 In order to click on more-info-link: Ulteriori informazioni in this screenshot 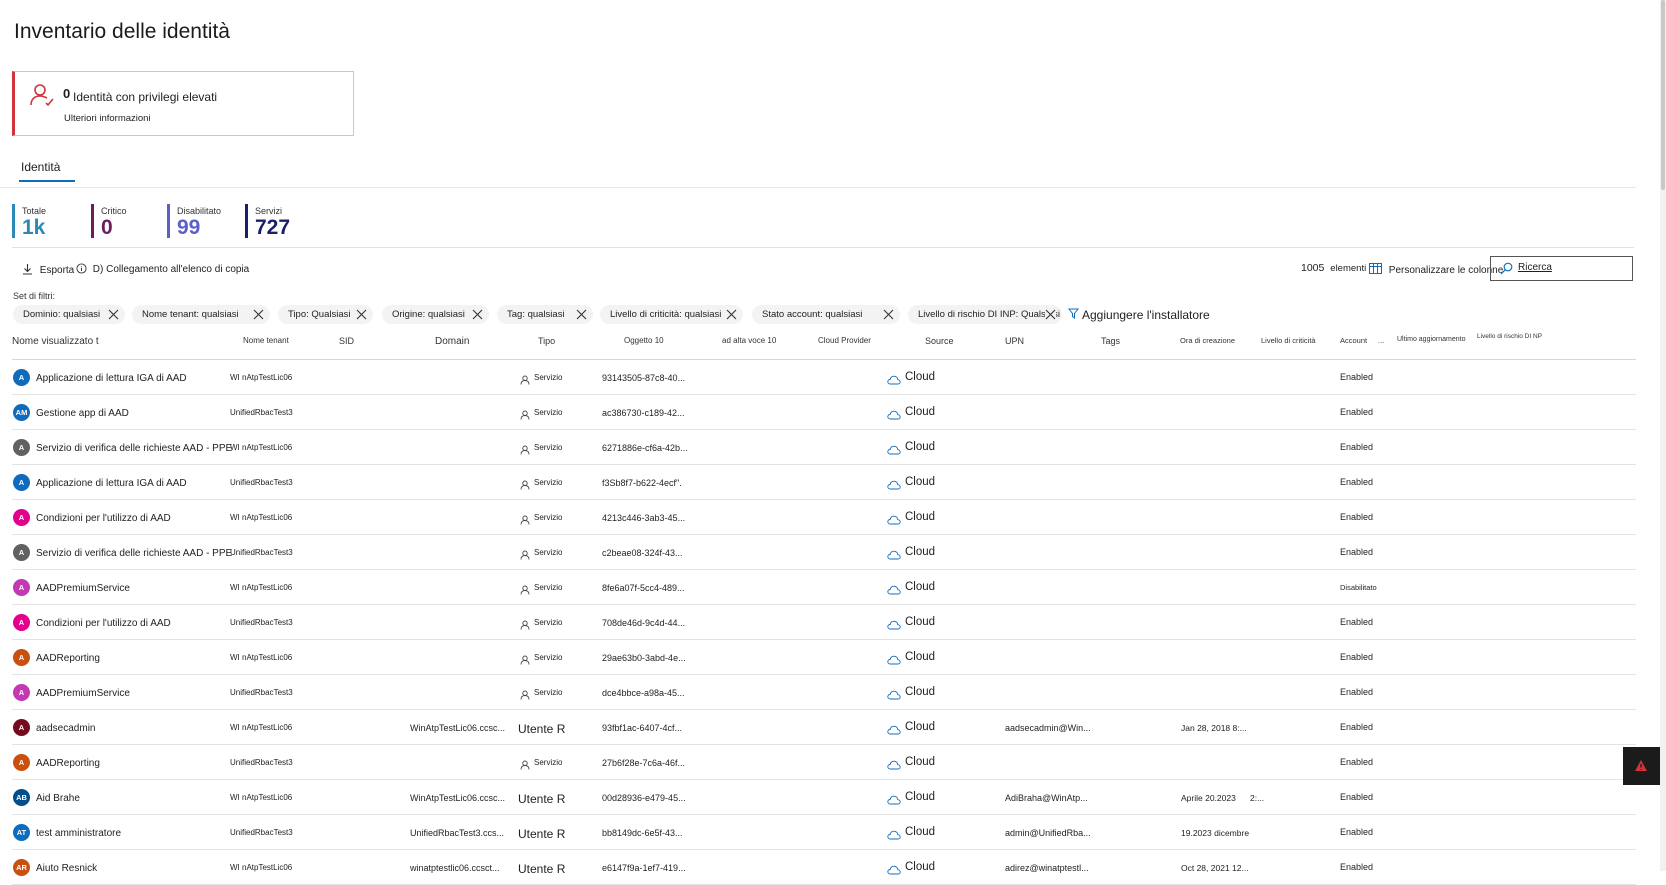, I will do `click(107, 118)`.